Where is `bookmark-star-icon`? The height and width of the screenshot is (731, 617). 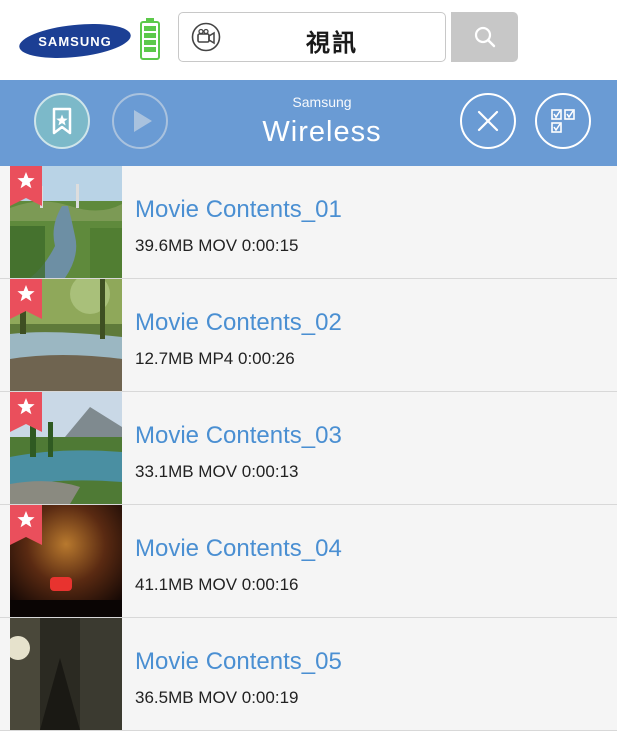 bookmark-star-icon is located at coordinates (62, 121).